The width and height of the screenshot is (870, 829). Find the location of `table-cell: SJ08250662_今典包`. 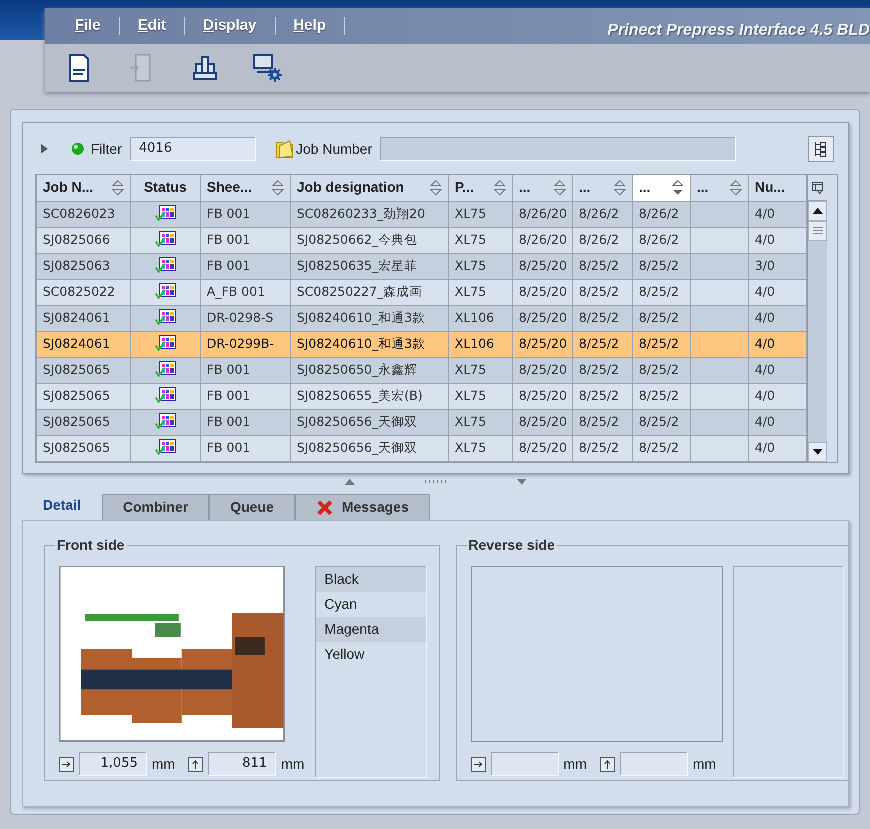

table-cell: SJ08250662_今典包 is located at coordinates (369, 240).